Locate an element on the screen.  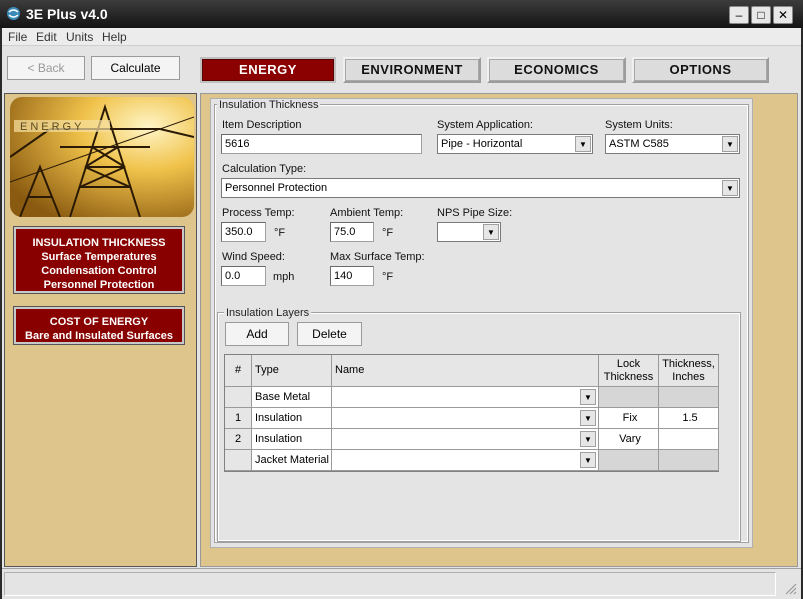
nav-line: Condensation Control is located at coordinates (99, 271).